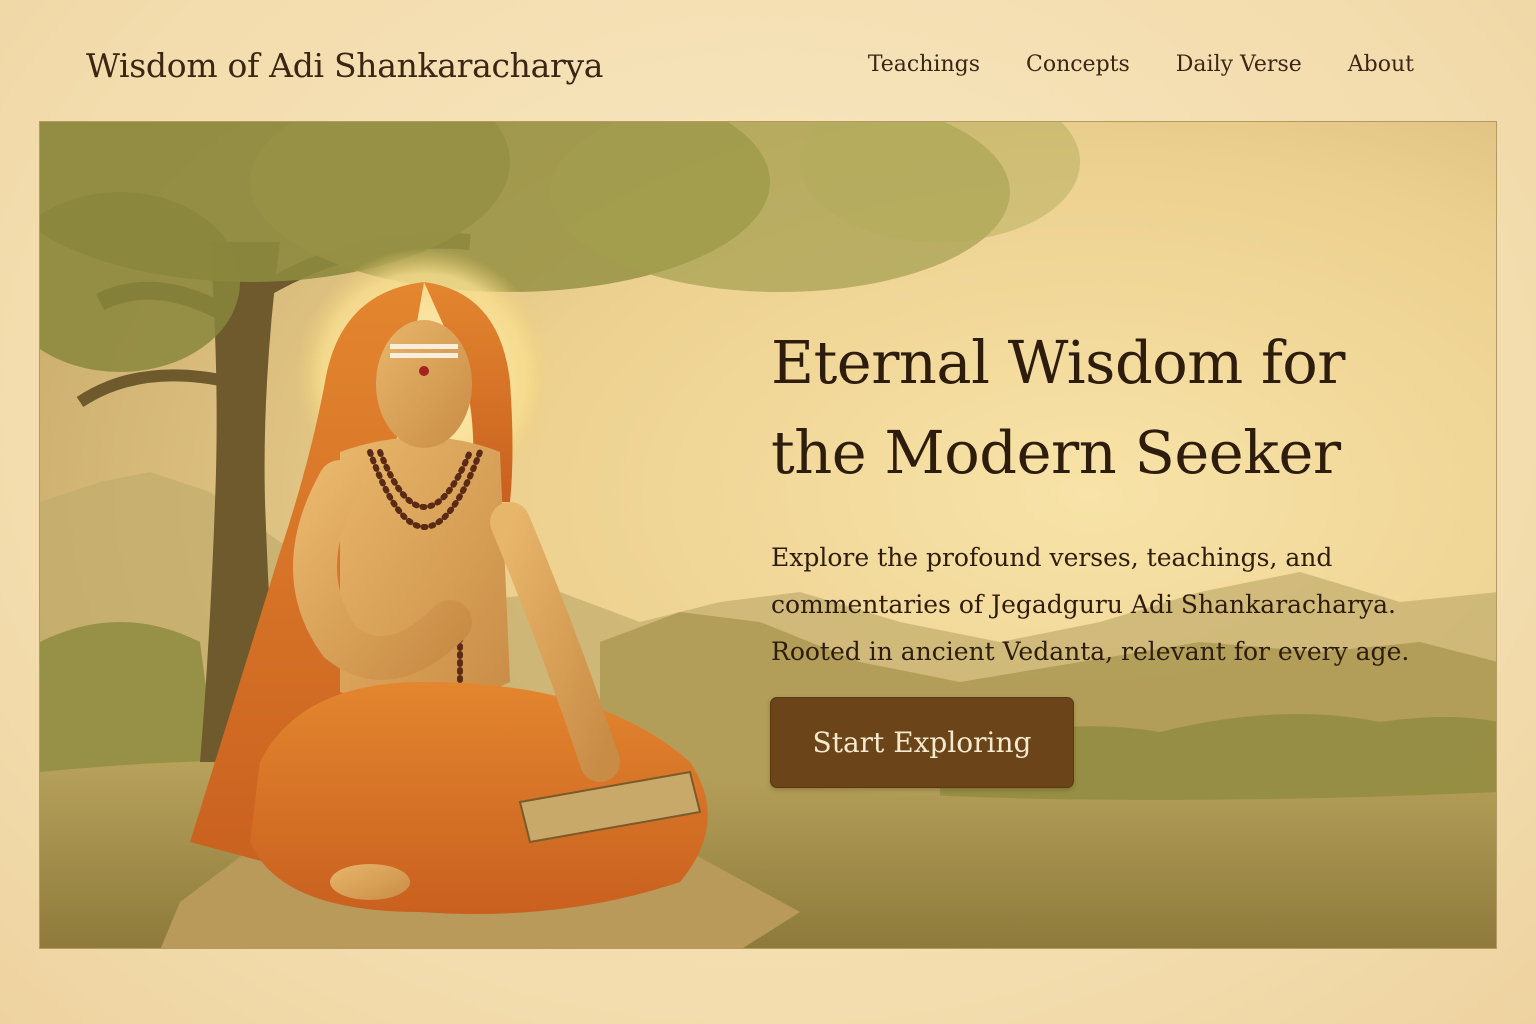 This screenshot has width=1536, height=1024. Describe the element at coordinates (924, 64) in the screenshot. I see `nav-item-teachings: Teachings` at that location.